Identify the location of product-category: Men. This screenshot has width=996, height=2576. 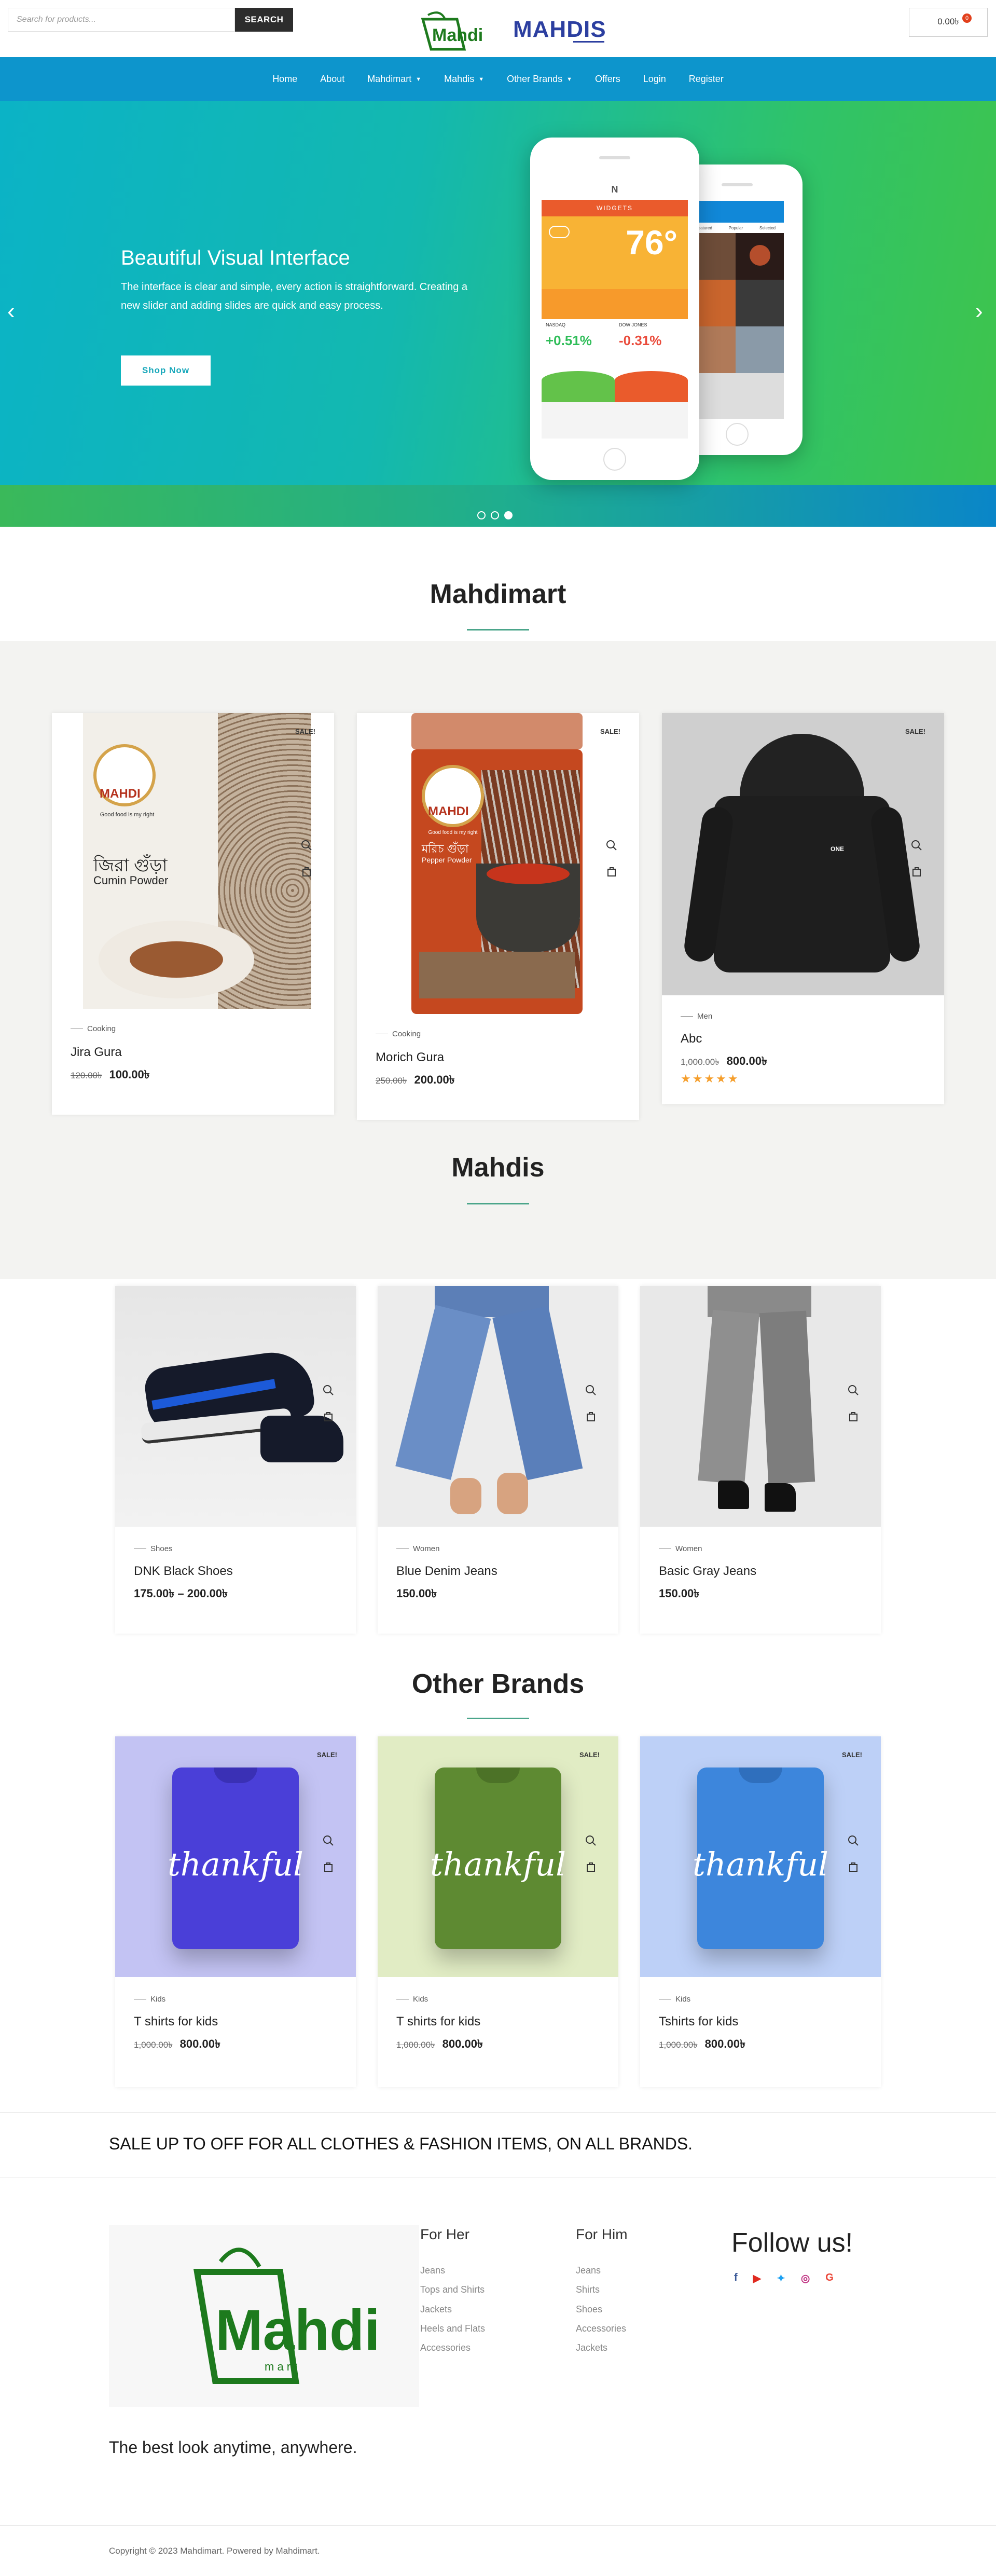
(697, 1016).